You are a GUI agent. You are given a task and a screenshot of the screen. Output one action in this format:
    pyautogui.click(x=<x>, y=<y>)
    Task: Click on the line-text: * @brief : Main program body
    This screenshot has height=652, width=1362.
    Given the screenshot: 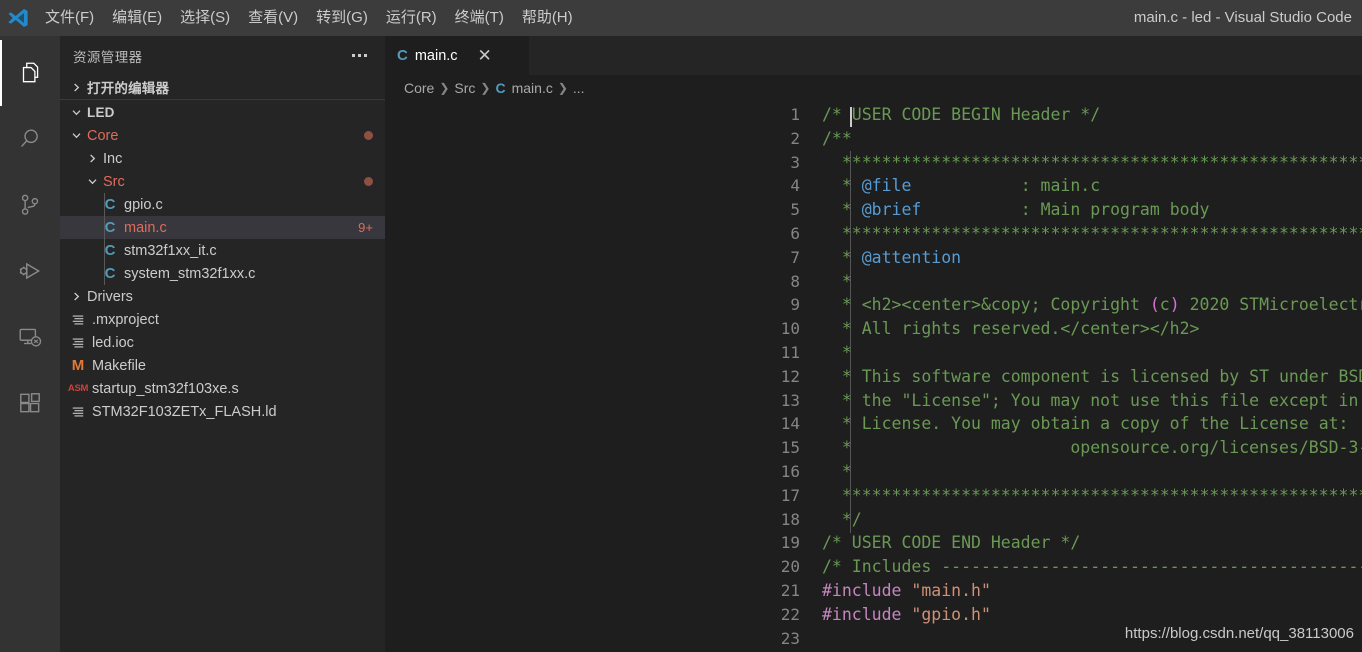 What is the action you would take?
    pyautogui.click(x=1016, y=210)
    